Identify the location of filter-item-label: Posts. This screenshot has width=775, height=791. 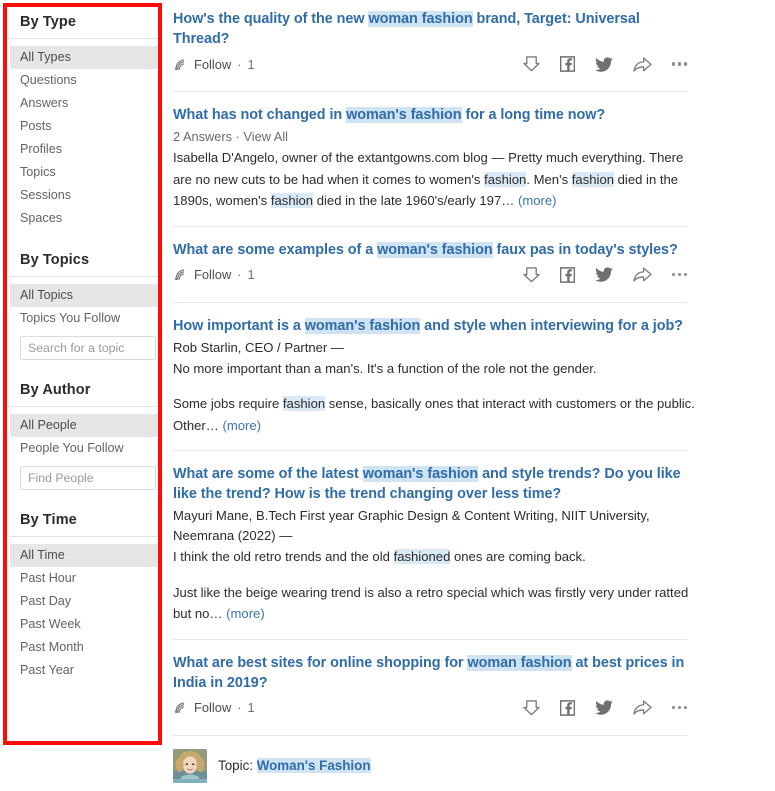
(36, 126).